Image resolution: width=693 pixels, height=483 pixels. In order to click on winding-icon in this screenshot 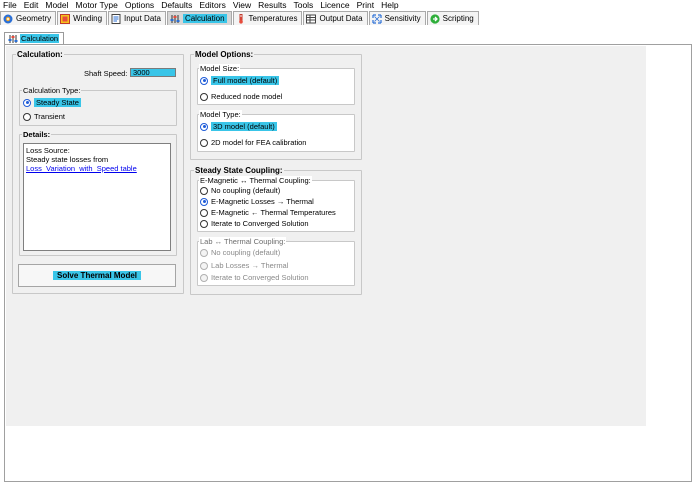, I will do `click(65, 18)`.